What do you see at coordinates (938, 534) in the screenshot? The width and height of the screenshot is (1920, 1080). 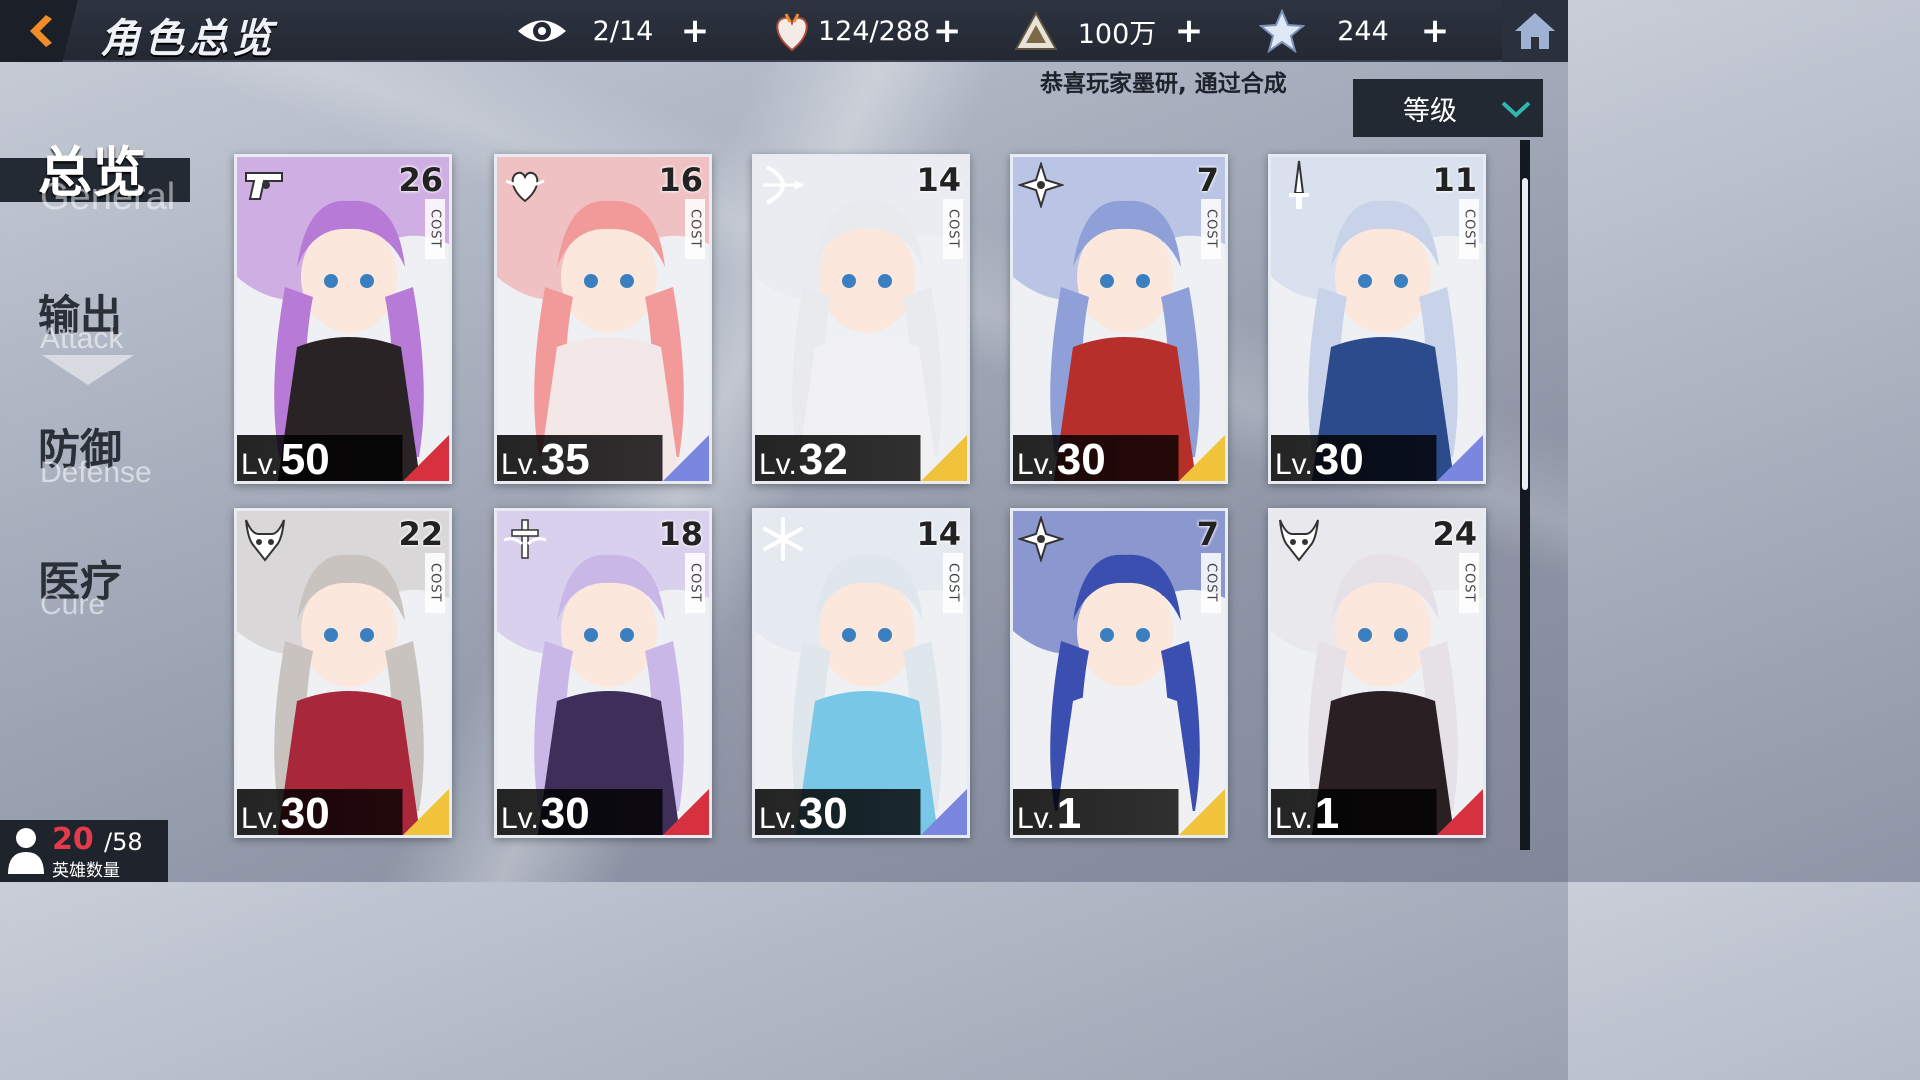 I see `card-cost: 14` at bounding box center [938, 534].